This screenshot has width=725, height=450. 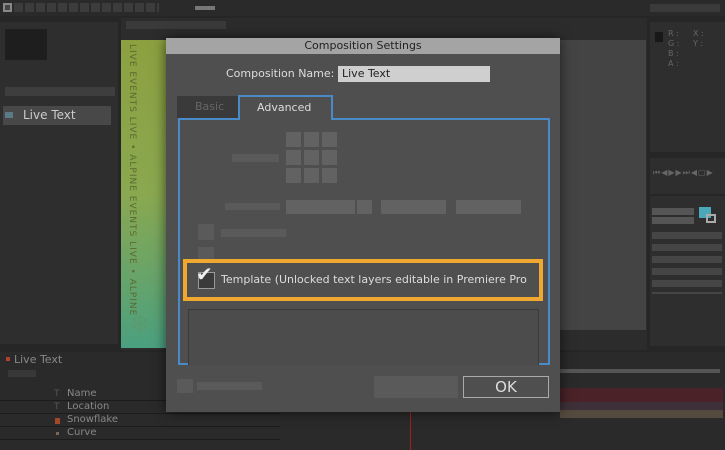 What do you see at coordinates (86, 7) in the screenshot?
I see `tool-buttons` at bounding box center [86, 7].